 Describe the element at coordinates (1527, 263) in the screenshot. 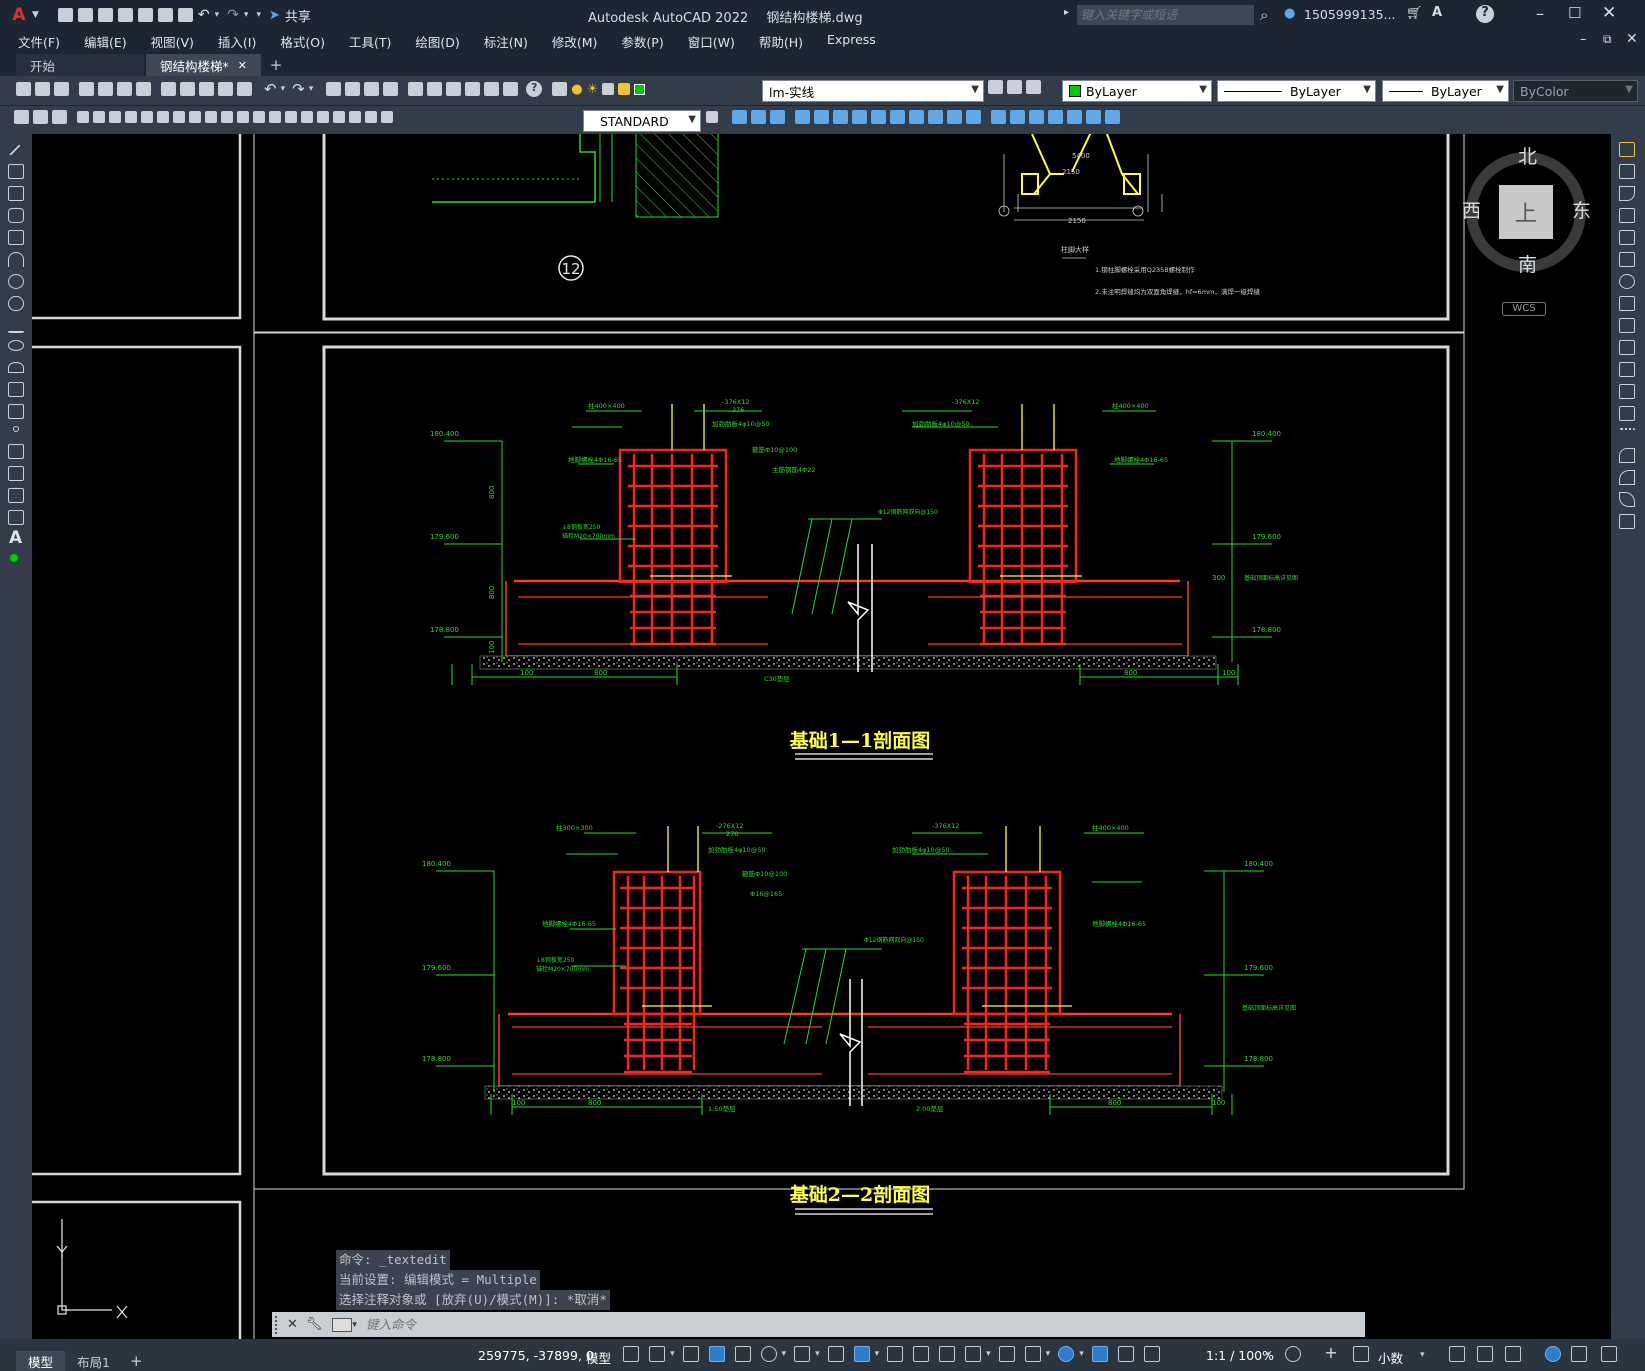

I see `viewcube-south: 南` at that location.